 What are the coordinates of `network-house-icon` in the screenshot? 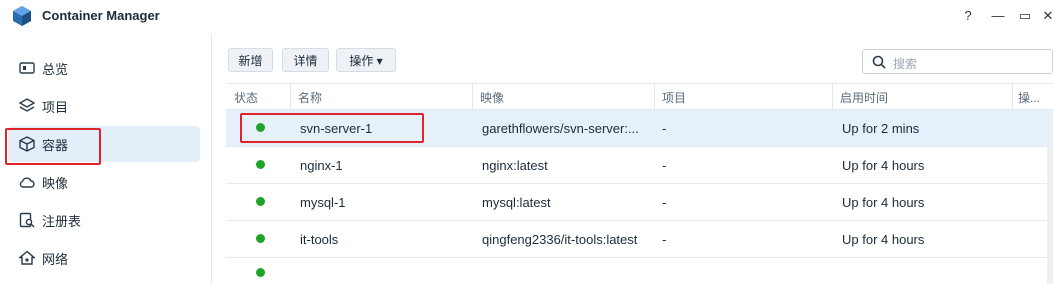 It's located at (27, 257).